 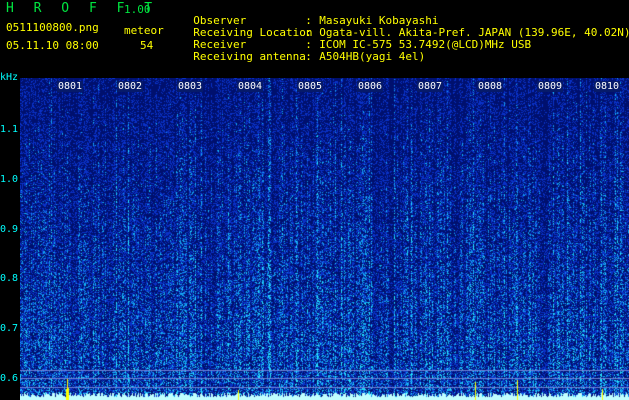 What do you see at coordinates (550, 86) in the screenshot?
I see `time-label: 0809` at bounding box center [550, 86].